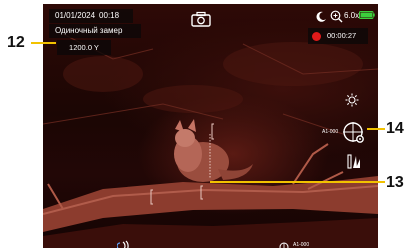 The width and height of the screenshot is (413, 248). I want to click on measurement-mode-display: Одиночный замер, so click(95, 31).